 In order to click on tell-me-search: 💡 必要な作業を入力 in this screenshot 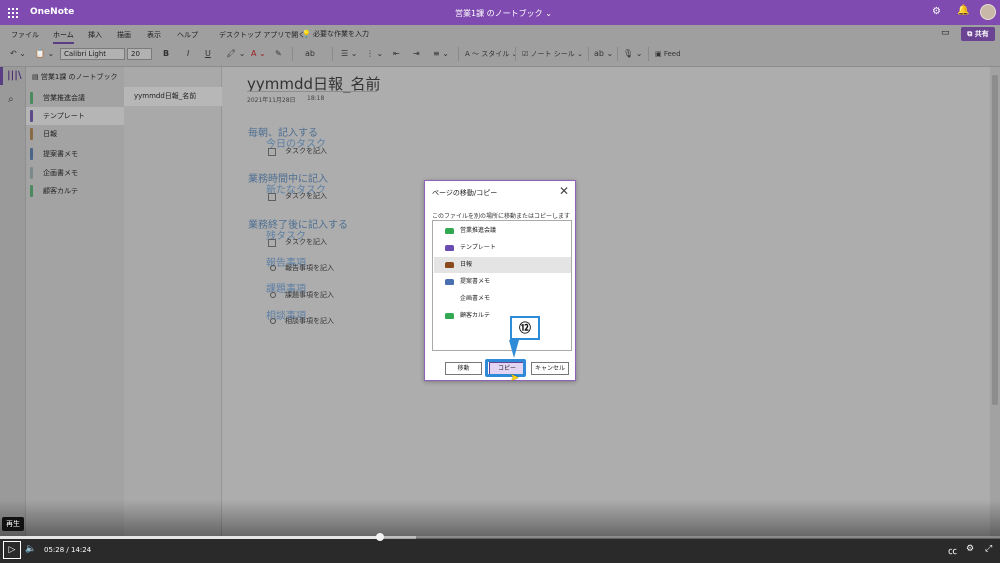, I will do `click(335, 34)`.